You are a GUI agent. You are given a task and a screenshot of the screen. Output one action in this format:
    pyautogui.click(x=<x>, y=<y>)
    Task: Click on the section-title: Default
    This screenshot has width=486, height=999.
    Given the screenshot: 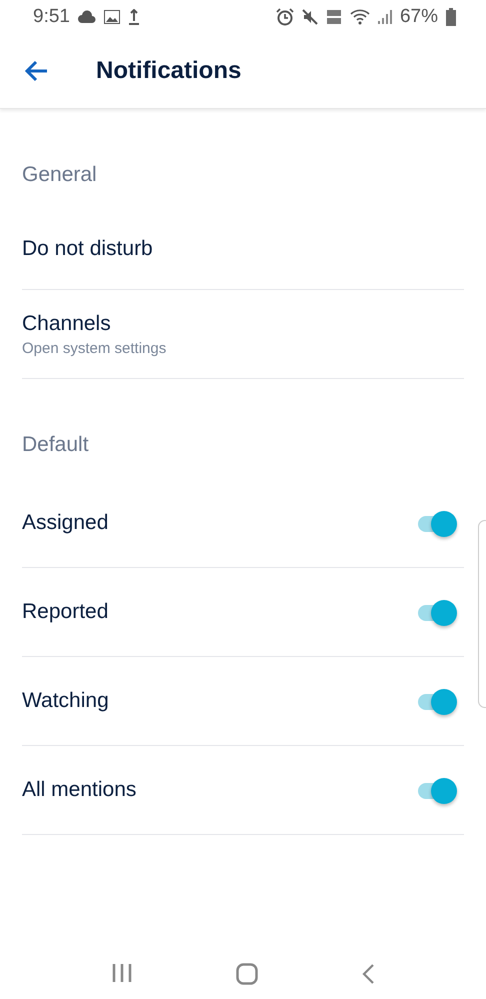 What is the action you would take?
    pyautogui.click(x=56, y=445)
    